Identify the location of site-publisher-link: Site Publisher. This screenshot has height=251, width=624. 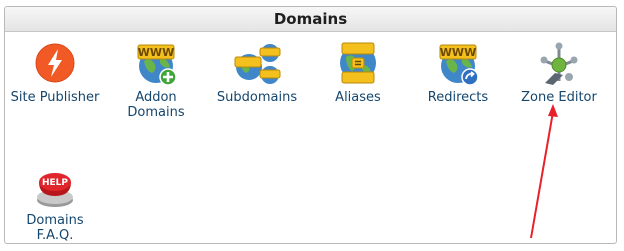
(55, 72).